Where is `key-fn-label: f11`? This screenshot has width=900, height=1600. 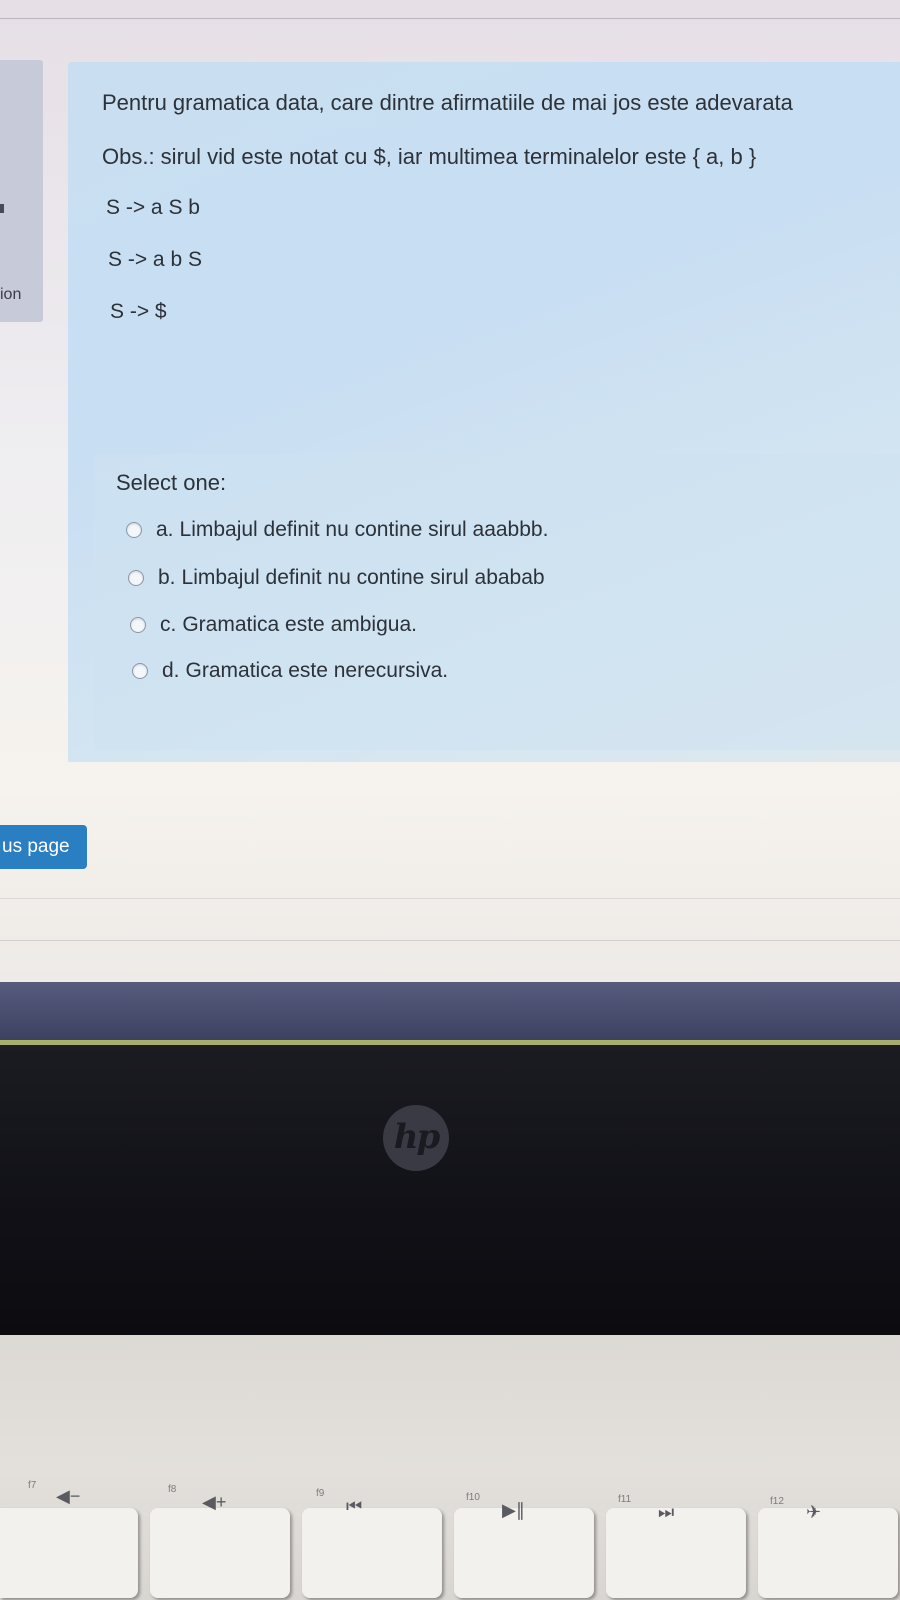 key-fn-label: f11 is located at coordinates (625, 1499).